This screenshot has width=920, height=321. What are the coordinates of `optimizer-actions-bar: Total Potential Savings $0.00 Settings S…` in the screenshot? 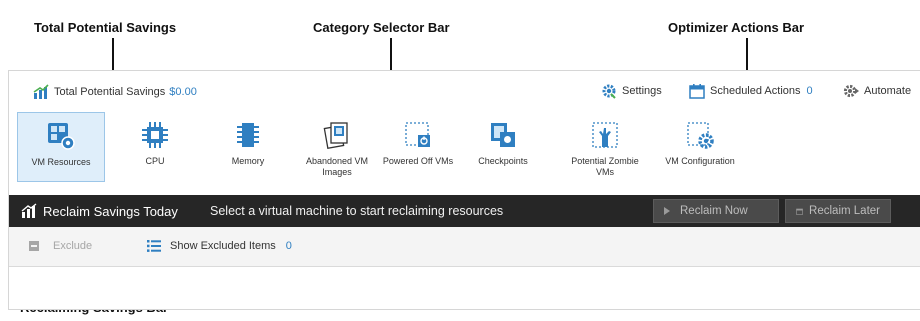 It's located at (464, 91).